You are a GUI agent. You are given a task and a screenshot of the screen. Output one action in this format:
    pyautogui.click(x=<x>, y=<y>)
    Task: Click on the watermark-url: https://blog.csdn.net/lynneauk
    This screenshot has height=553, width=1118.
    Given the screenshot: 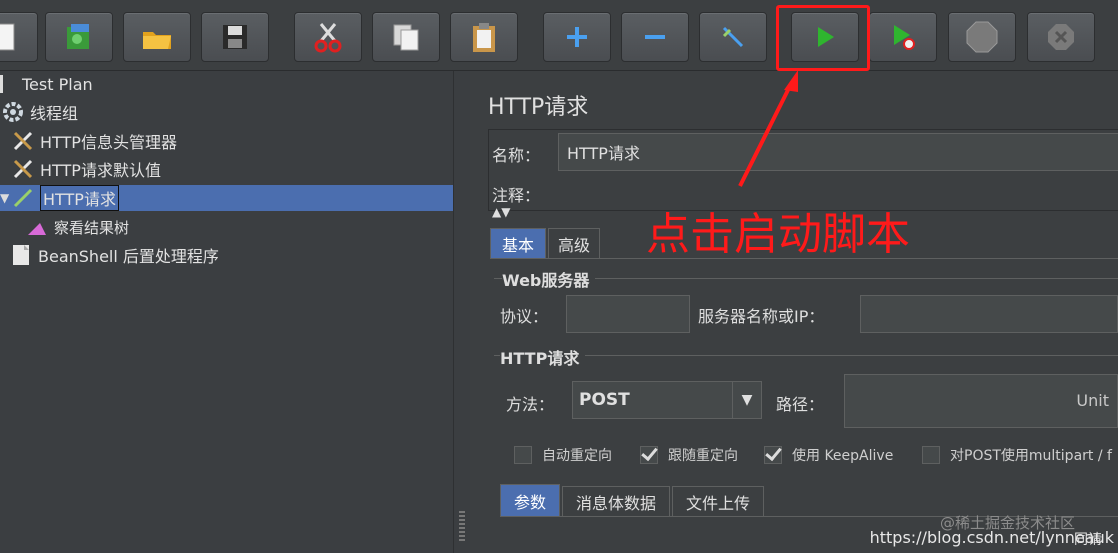 What is the action you would take?
    pyautogui.click(x=991, y=537)
    